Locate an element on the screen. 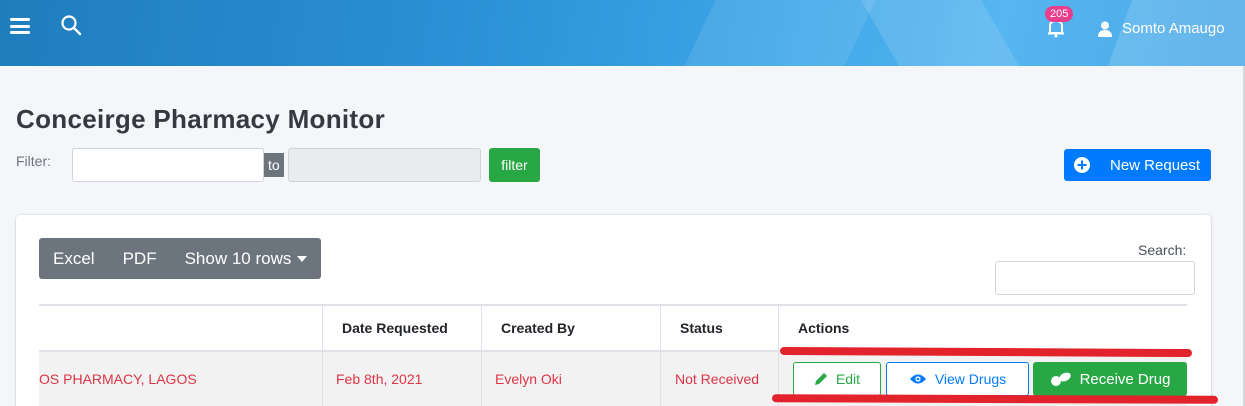  cell-status: Not Received is located at coordinates (717, 379).